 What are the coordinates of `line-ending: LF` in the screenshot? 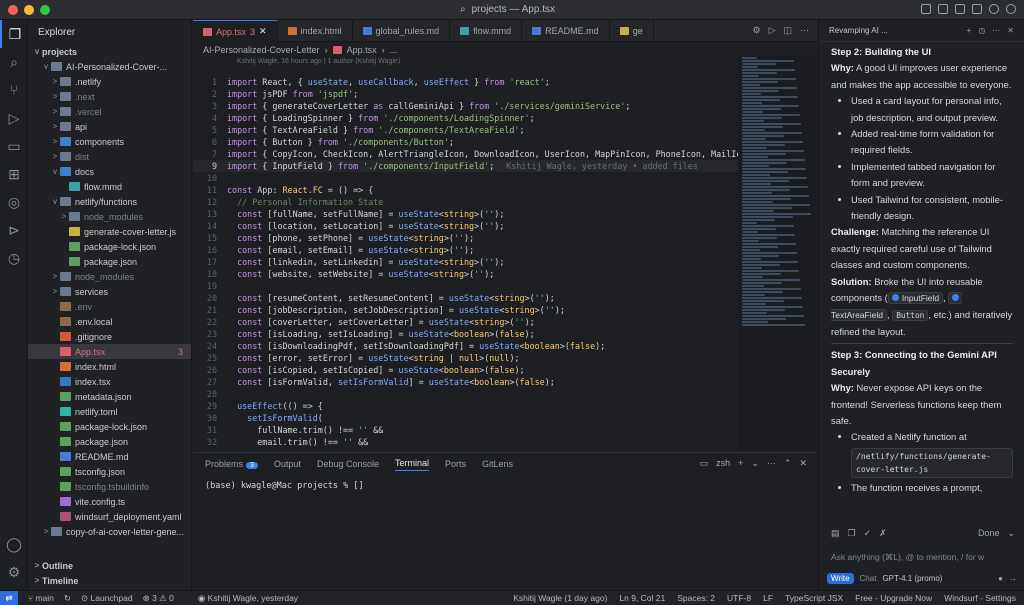 It's located at (768, 598).